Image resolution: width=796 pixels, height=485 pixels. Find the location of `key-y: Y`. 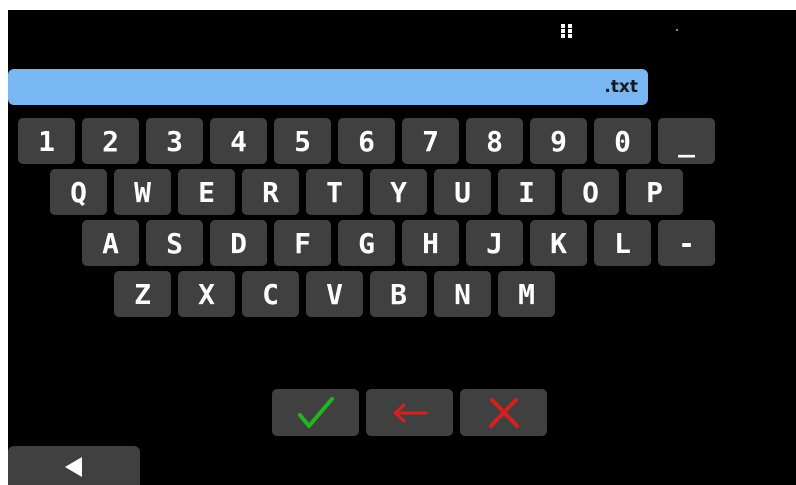

key-y: Y is located at coordinates (398, 192).